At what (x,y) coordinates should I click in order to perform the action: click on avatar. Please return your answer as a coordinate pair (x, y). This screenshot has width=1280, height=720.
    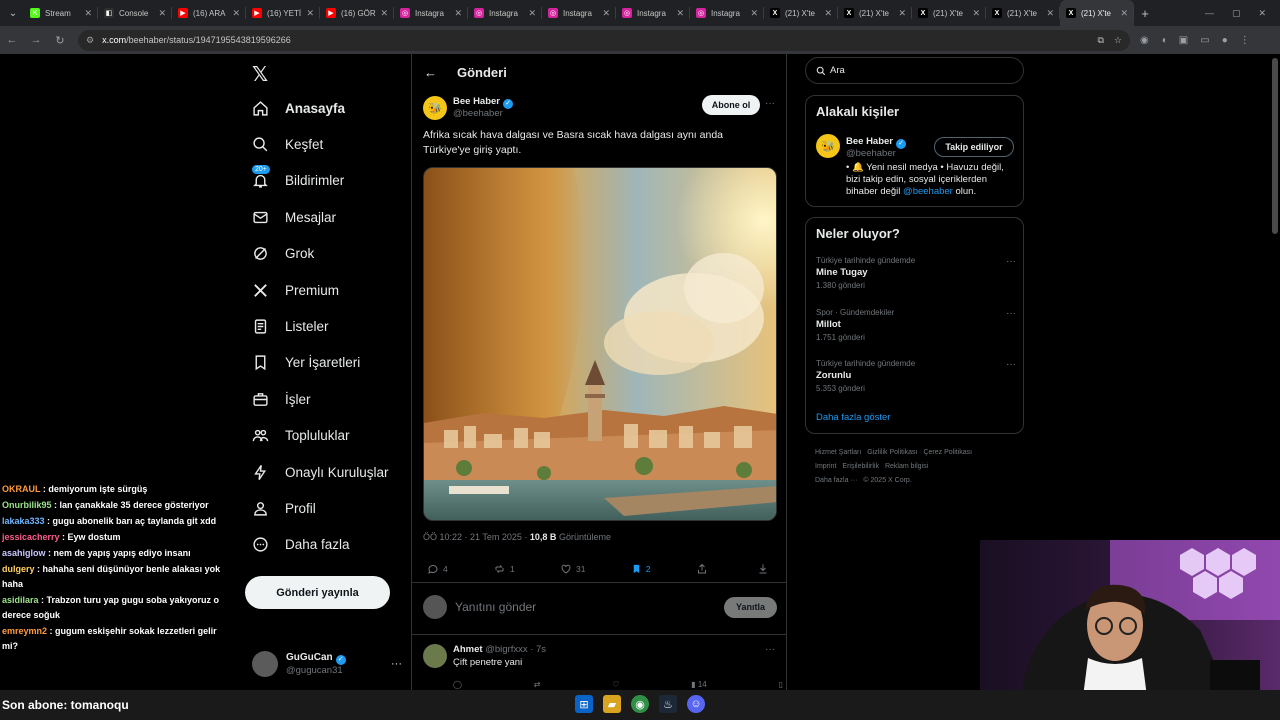
    Looking at the image, I should click on (435, 656).